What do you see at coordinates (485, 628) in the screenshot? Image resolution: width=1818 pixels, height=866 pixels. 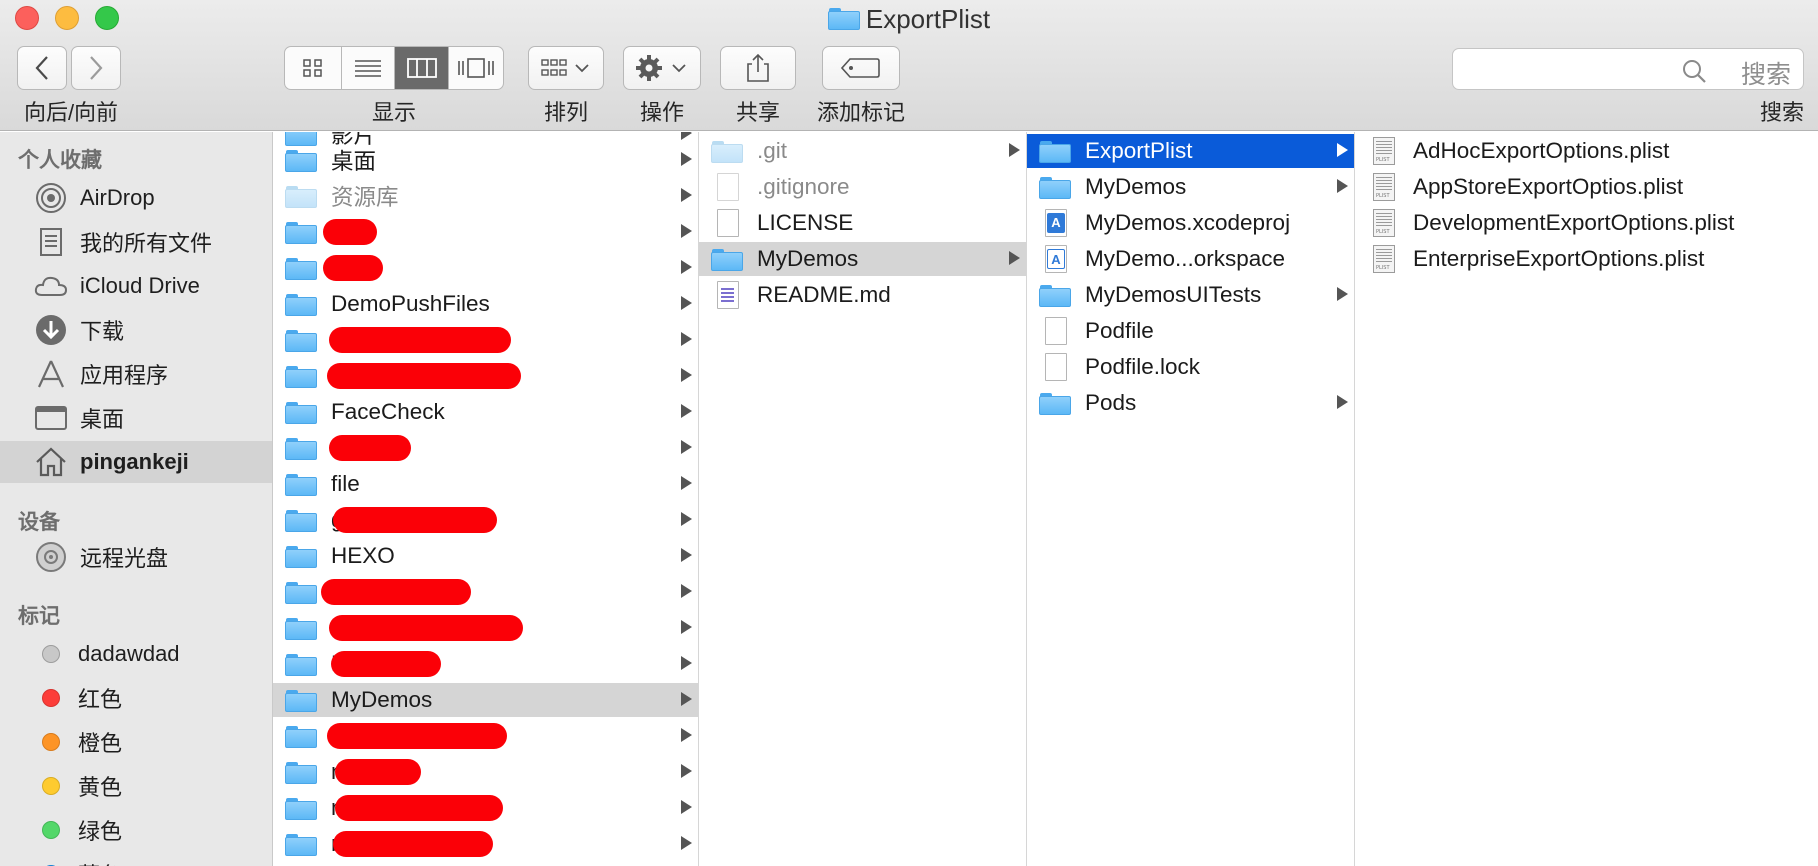 I see `list-item: i` at bounding box center [485, 628].